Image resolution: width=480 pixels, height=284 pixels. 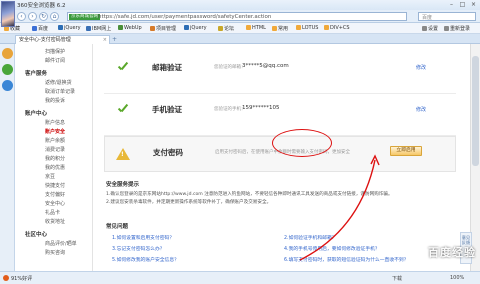 I want to click on sidebar-item: 账户信息, so click(x=55, y=122).